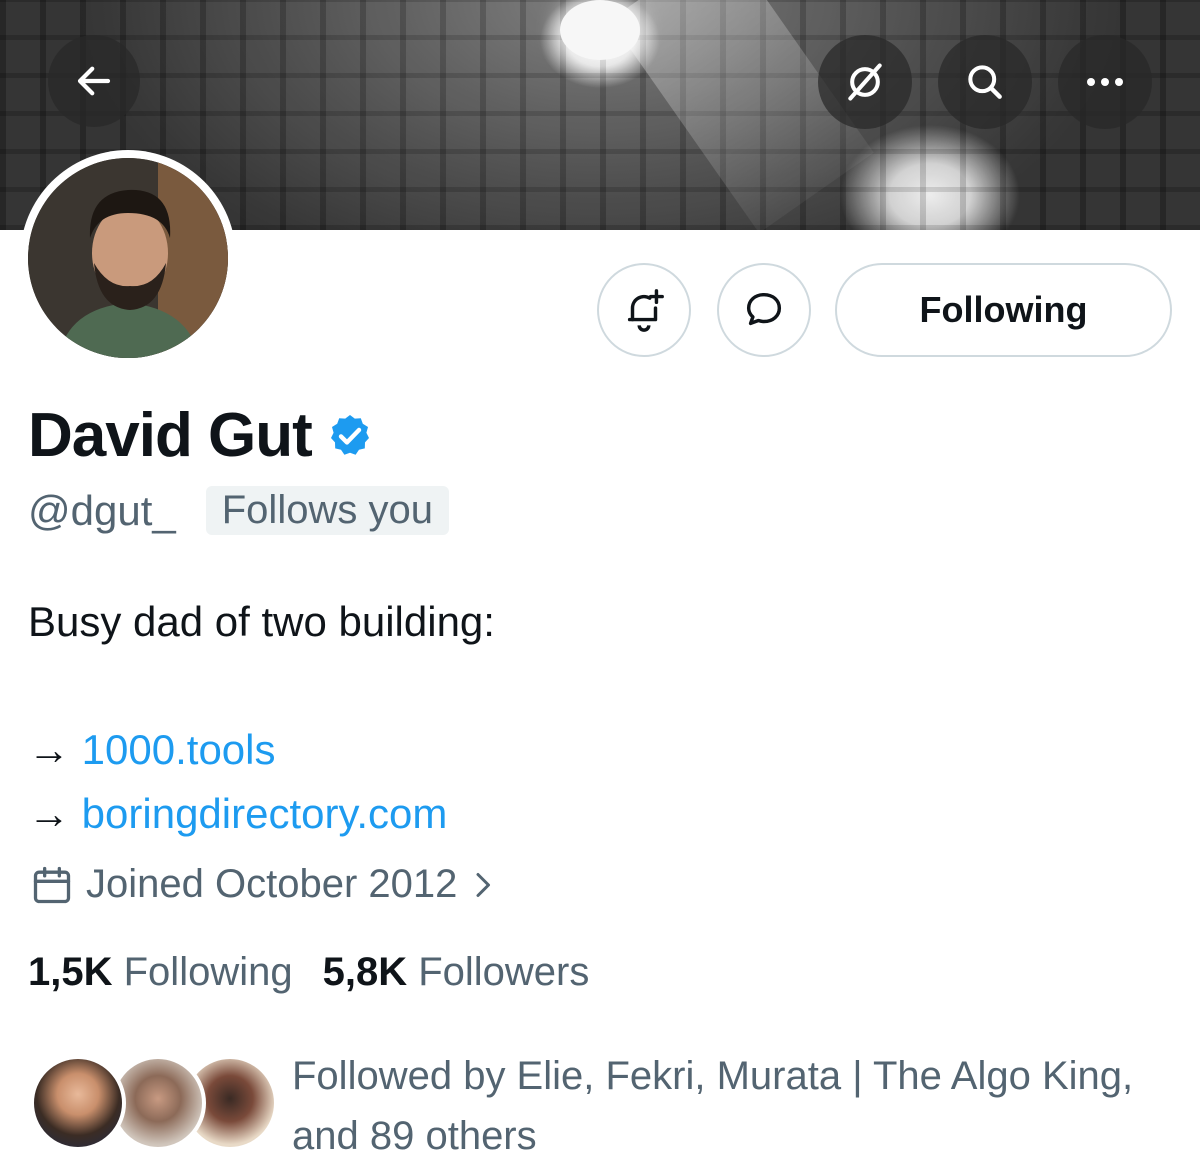 Image resolution: width=1200 pixels, height=1166 pixels. I want to click on bell-plus-icon, so click(645, 310).